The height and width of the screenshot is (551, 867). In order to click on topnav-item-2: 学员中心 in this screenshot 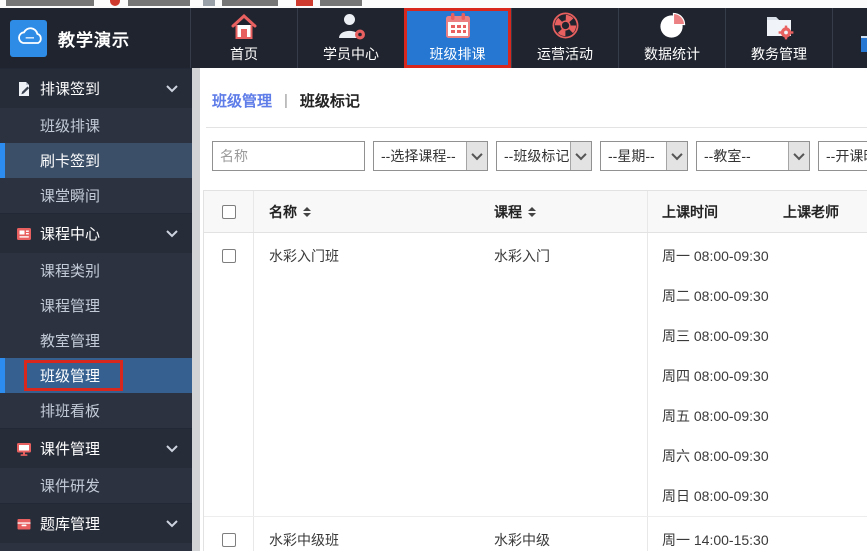, I will do `click(350, 38)`.